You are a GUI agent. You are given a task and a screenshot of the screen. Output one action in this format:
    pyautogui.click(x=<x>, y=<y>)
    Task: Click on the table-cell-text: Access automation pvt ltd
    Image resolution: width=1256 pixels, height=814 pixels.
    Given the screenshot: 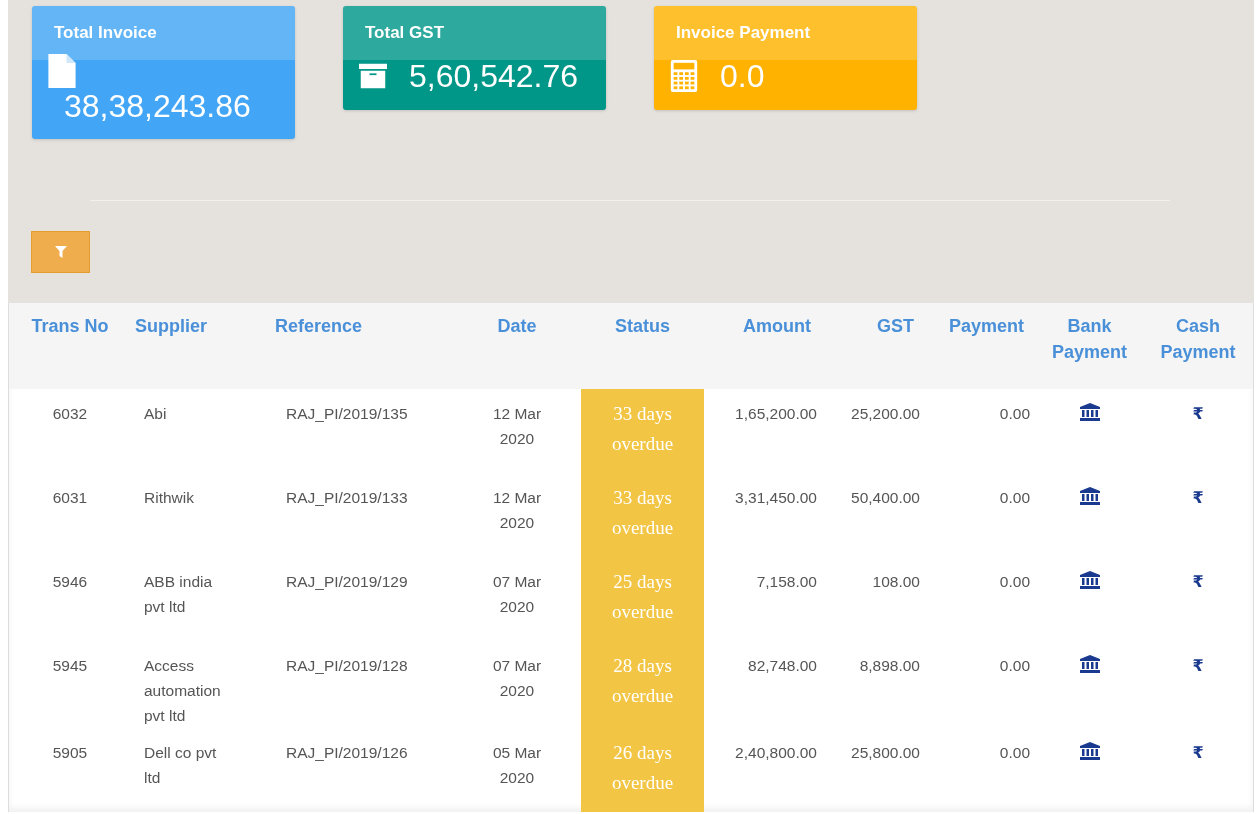 What is the action you would take?
    pyautogui.click(x=182, y=691)
    